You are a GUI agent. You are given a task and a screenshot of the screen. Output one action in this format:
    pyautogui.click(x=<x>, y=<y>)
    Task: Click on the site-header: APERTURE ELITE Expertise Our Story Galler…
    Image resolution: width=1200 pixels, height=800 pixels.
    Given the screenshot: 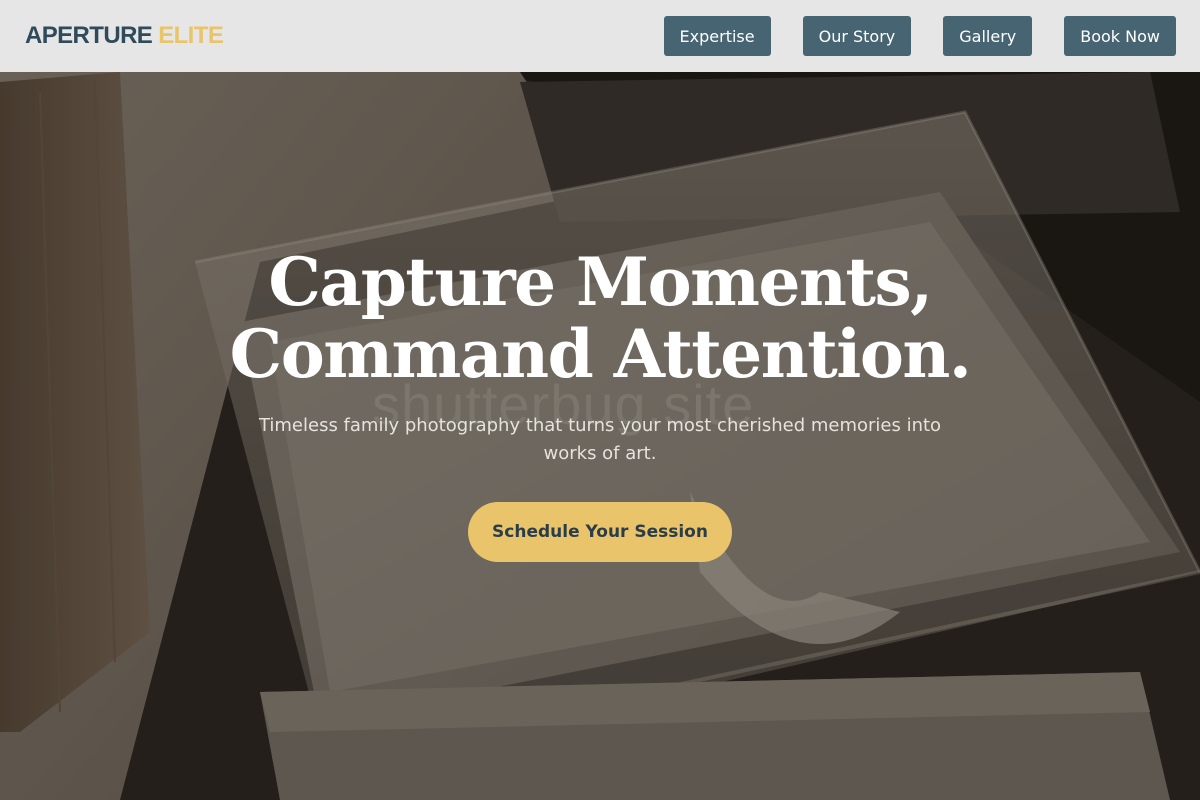 What is the action you would take?
    pyautogui.click(x=600, y=36)
    